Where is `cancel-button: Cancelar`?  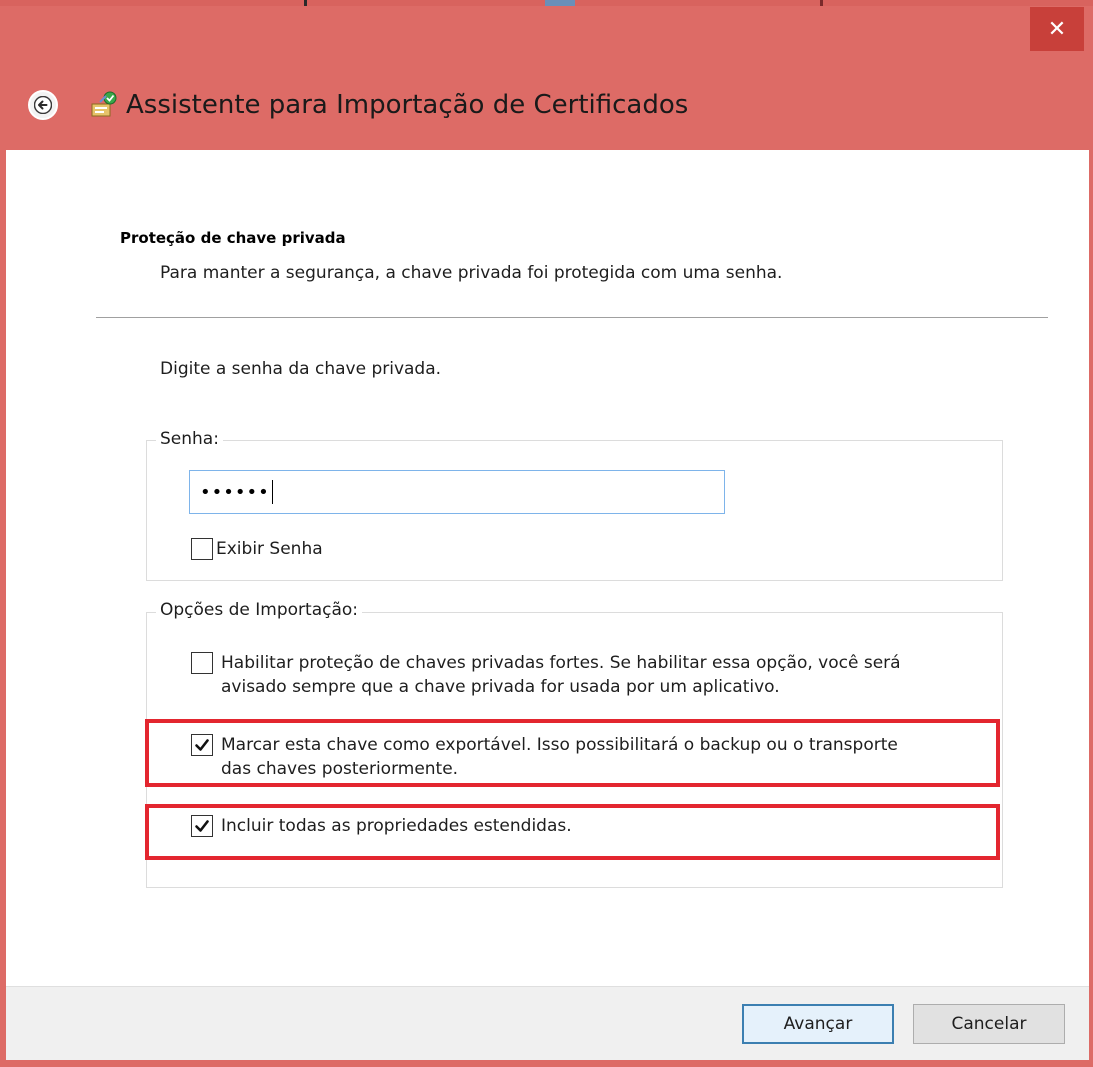
cancel-button: Cancelar is located at coordinates (989, 1024).